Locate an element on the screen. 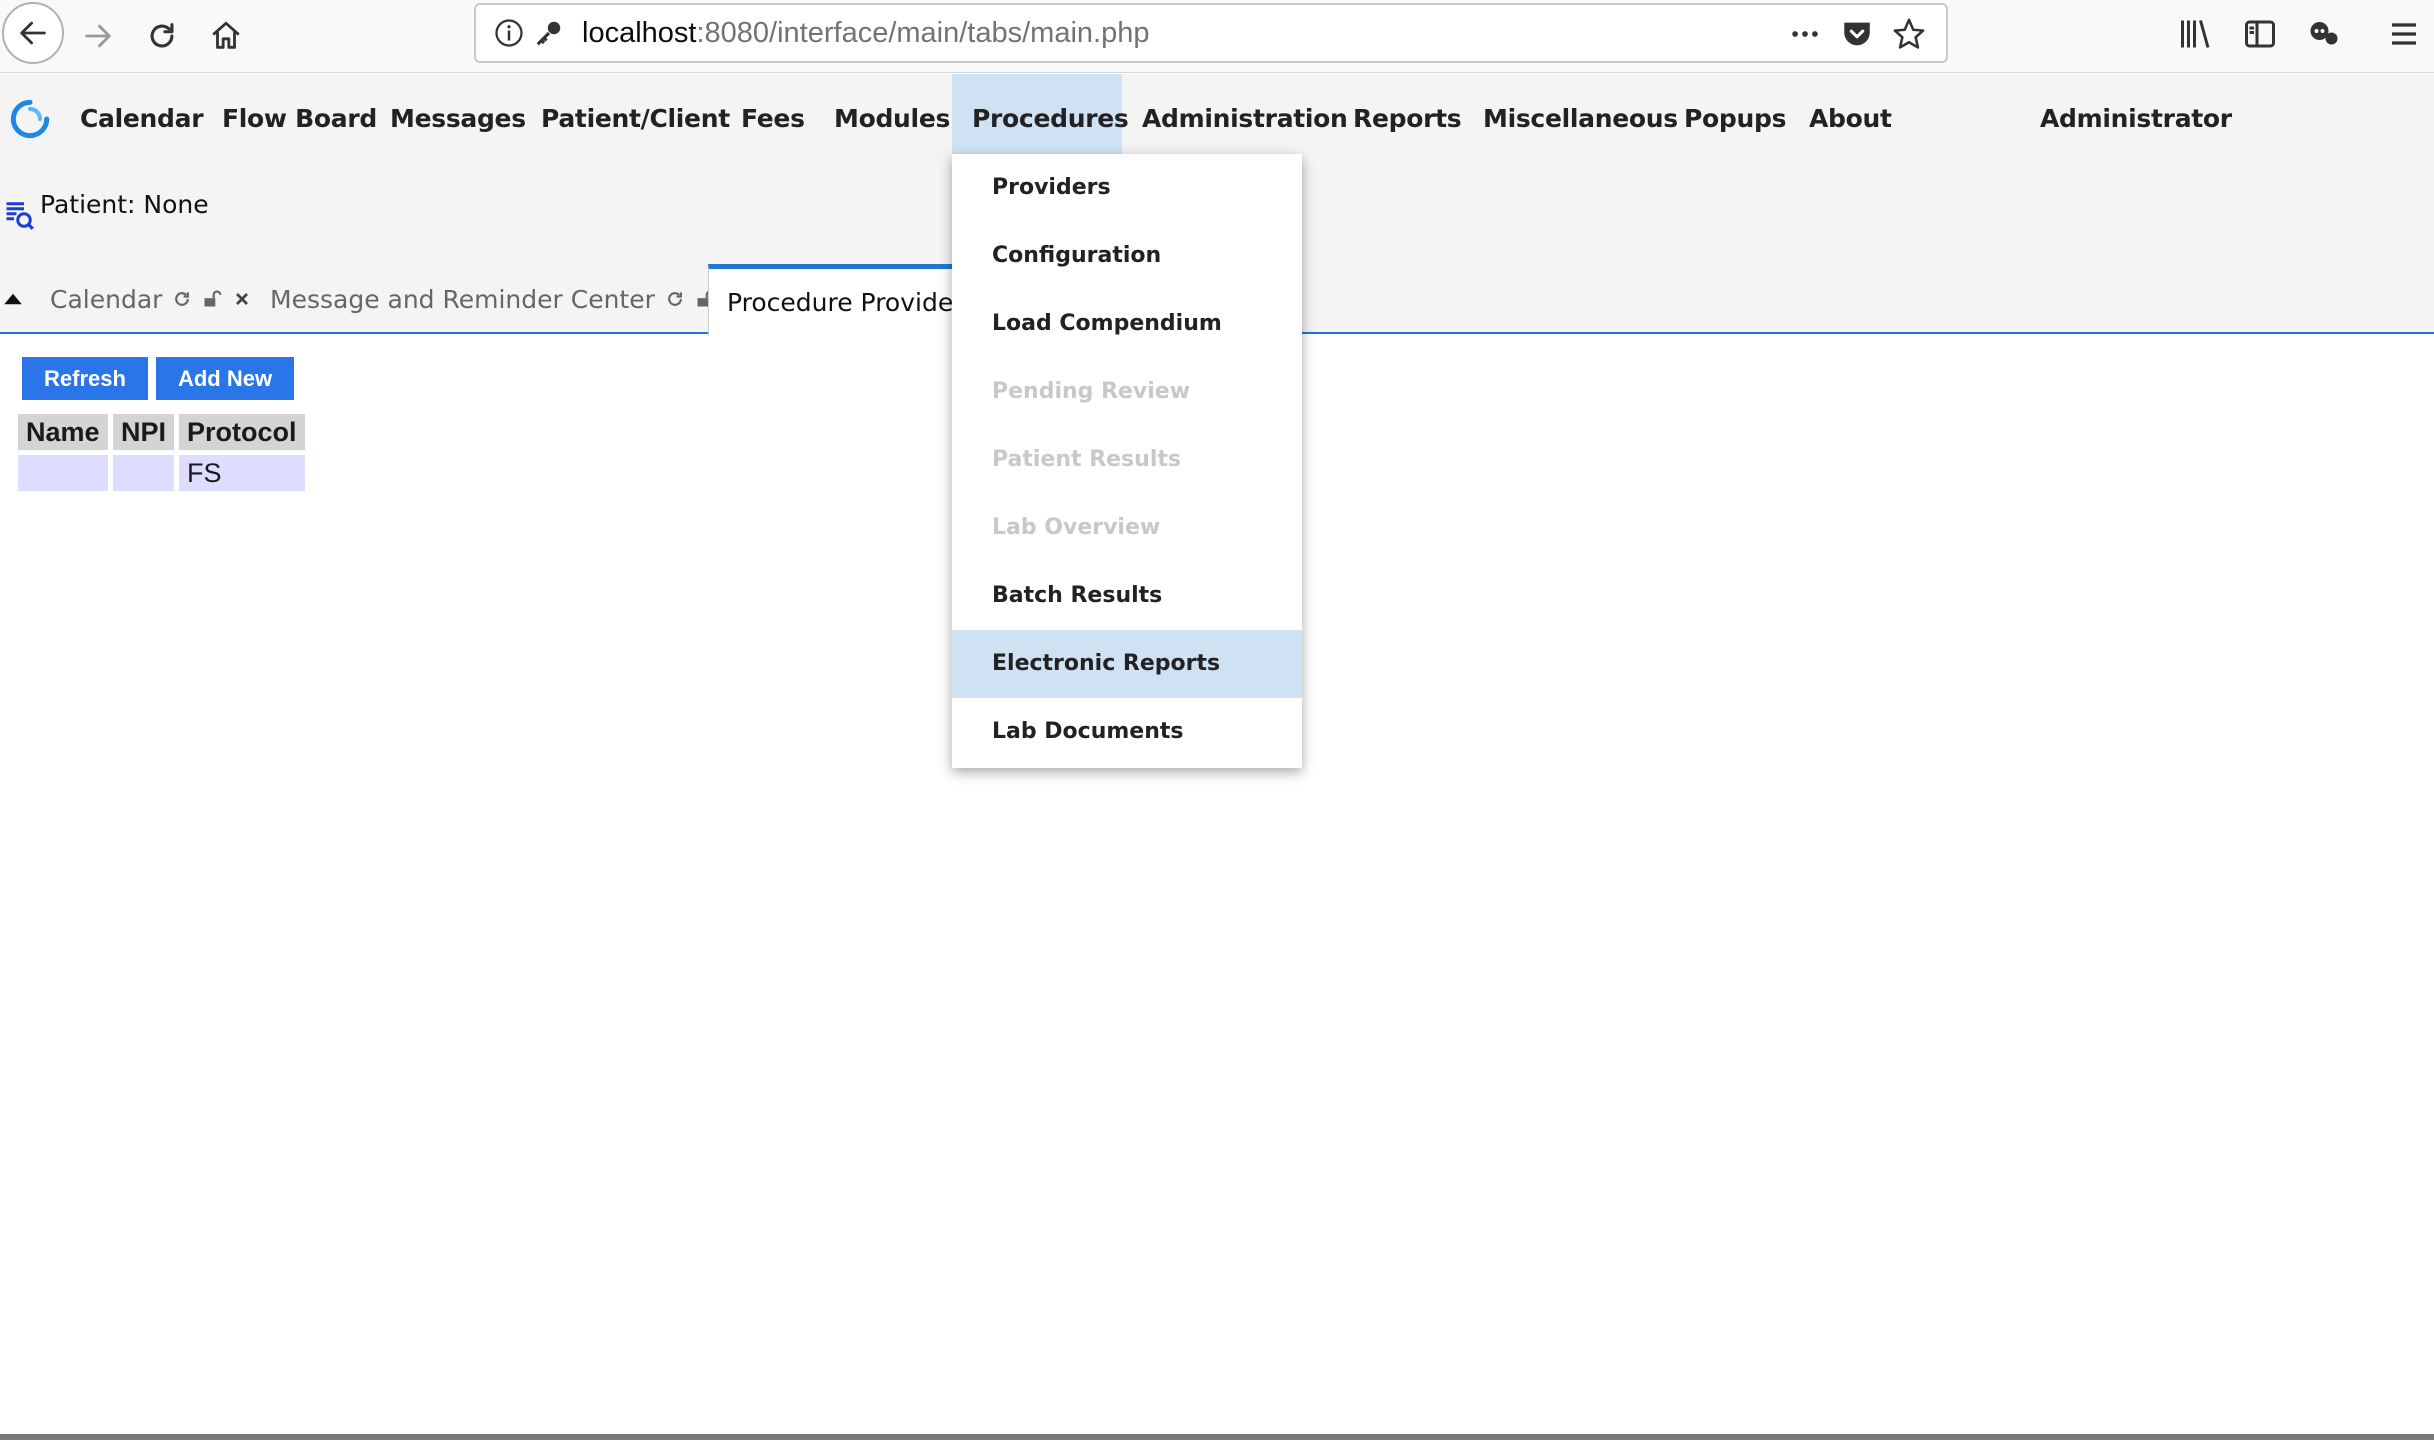  cell-name is located at coordinates (63, 473).